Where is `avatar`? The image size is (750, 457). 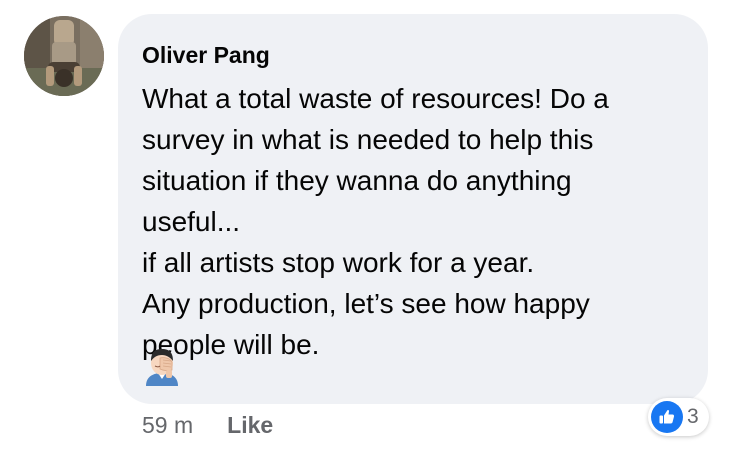 avatar is located at coordinates (64, 56).